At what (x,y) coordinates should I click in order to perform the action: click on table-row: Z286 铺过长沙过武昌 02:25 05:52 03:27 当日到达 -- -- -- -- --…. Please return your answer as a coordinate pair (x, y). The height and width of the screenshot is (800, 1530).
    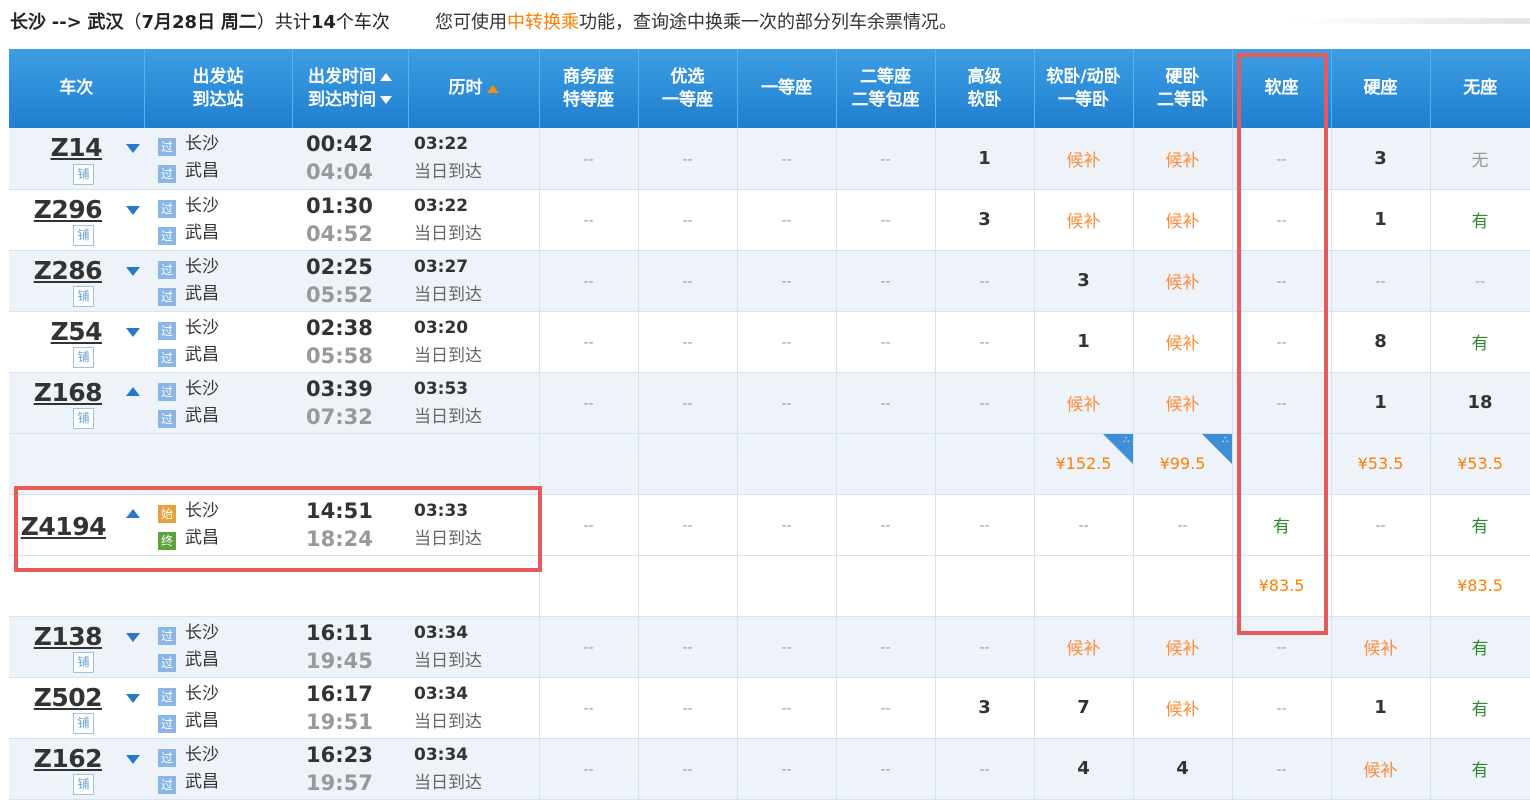
    Looking at the image, I should click on (769, 281).